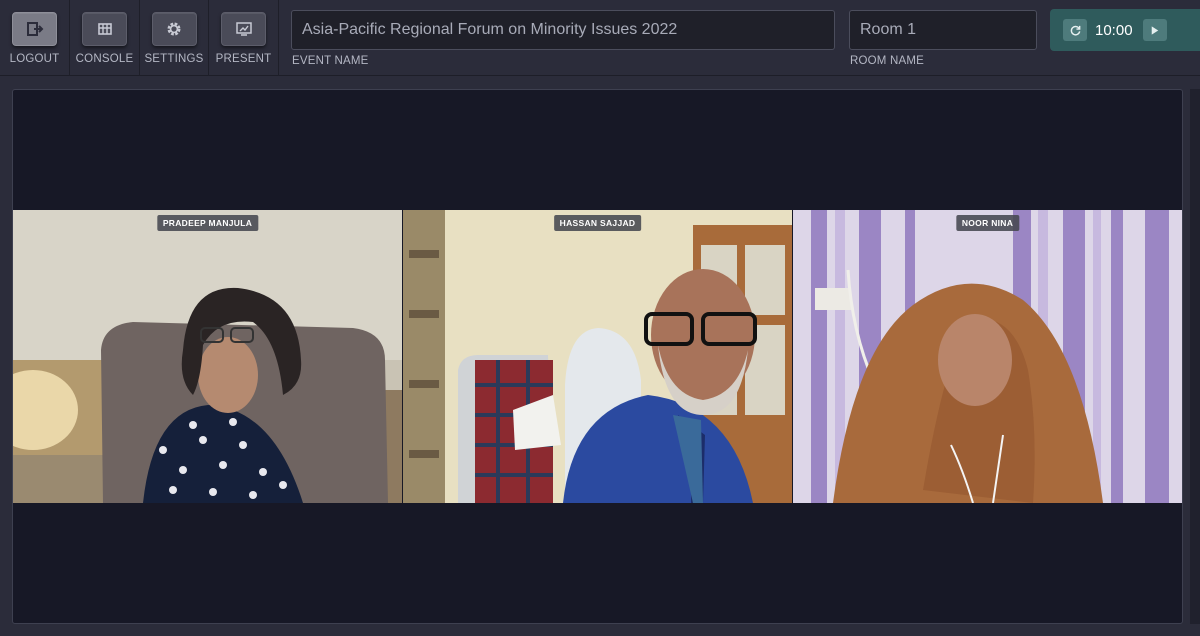  I want to click on event-name-group: EVENT NAME, so click(564, 38).